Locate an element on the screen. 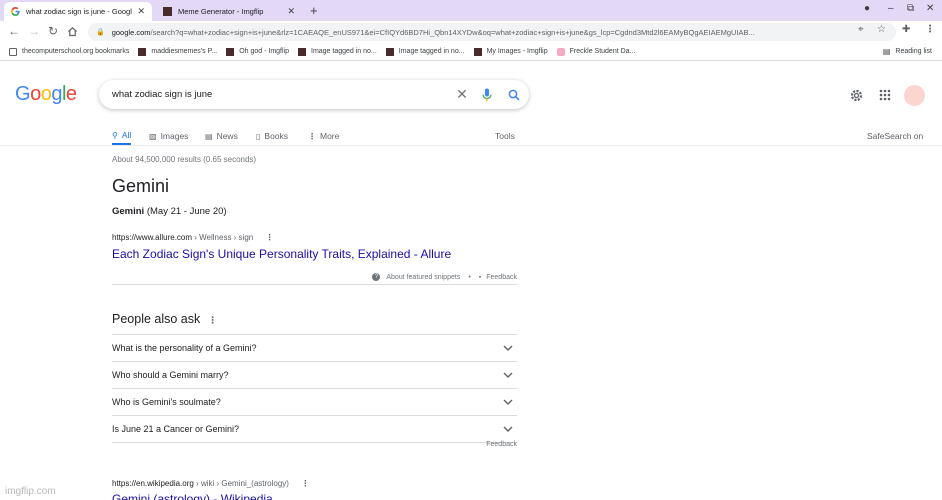 Image resolution: width=942 pixels, height=500 pixels. answer-bold: Gemini is located at coordinates (128, 211).